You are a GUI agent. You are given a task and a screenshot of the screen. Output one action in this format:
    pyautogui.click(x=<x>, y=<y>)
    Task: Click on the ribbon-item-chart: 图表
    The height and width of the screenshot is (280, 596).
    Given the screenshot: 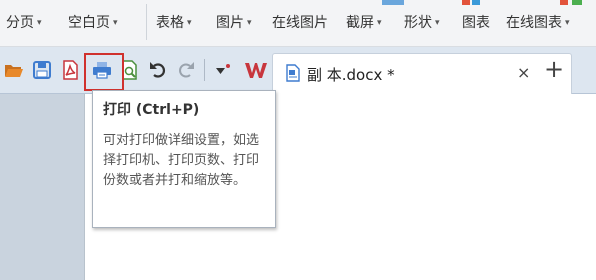 What is the action you would take?
    pyautogui.click(x=476, y=22)
    